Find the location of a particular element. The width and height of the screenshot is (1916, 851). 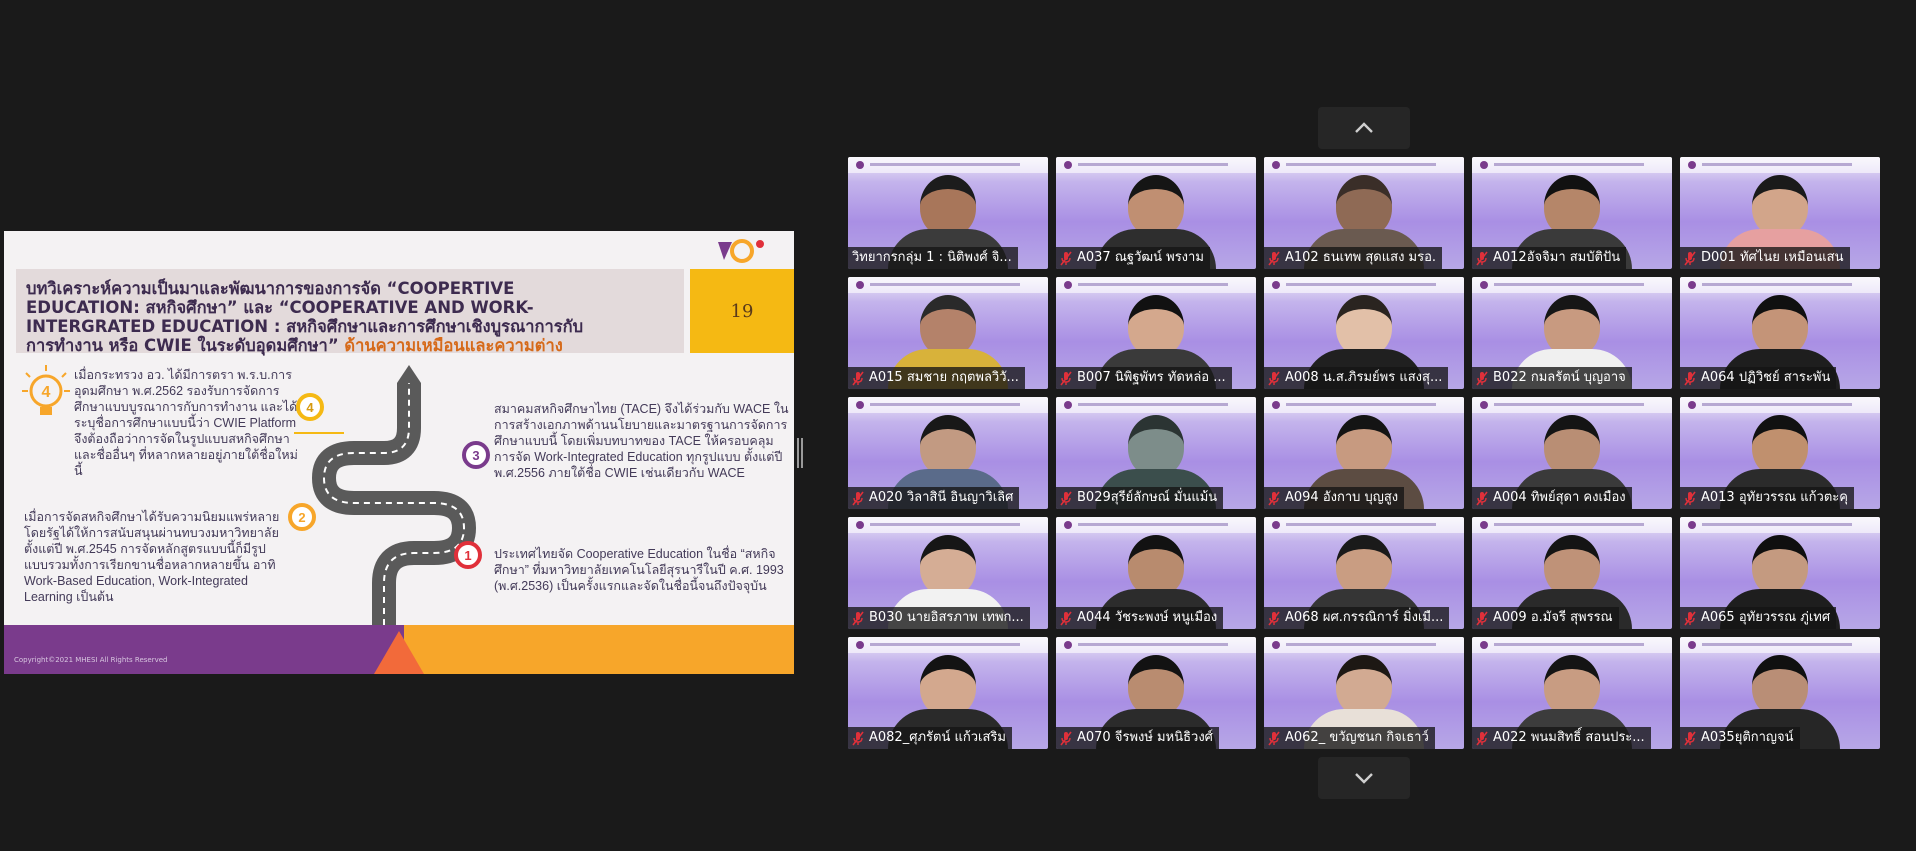

participant-video-tile: A064 ปฏิวิชย์ สาระพัน is located at coordinates (1780, 333).